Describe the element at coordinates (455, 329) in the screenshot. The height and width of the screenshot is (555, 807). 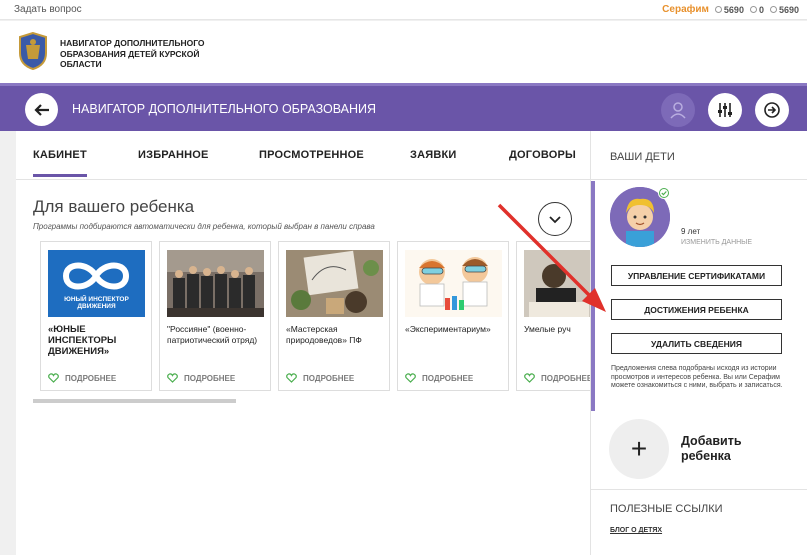
I see `card-title: «Экспериментариум»` at that location.